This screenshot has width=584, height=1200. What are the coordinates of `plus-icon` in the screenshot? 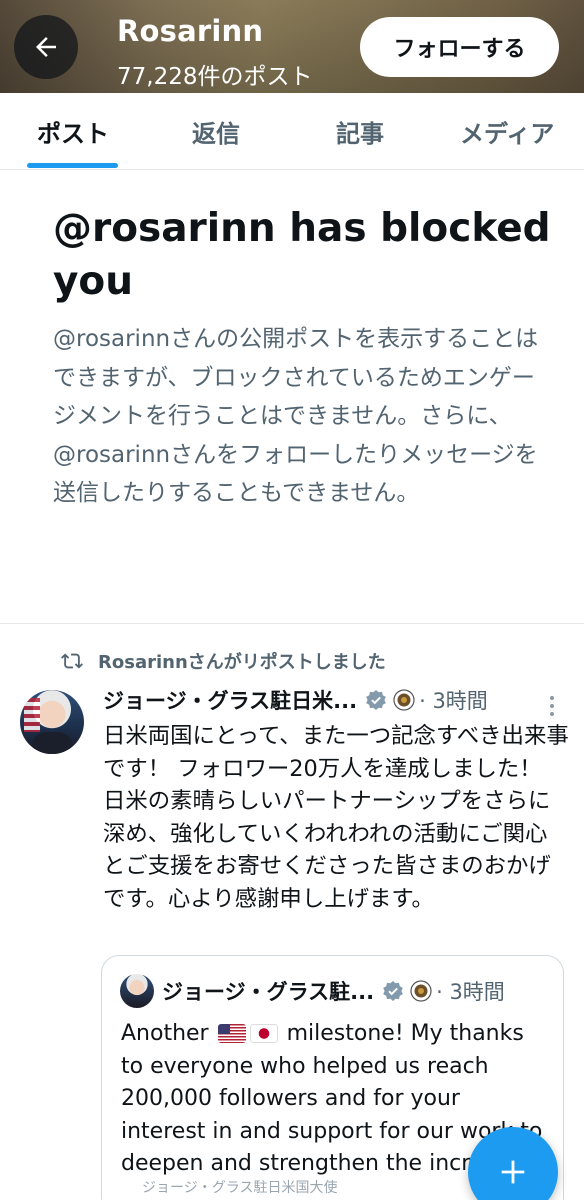 It's located at (513, 1172).